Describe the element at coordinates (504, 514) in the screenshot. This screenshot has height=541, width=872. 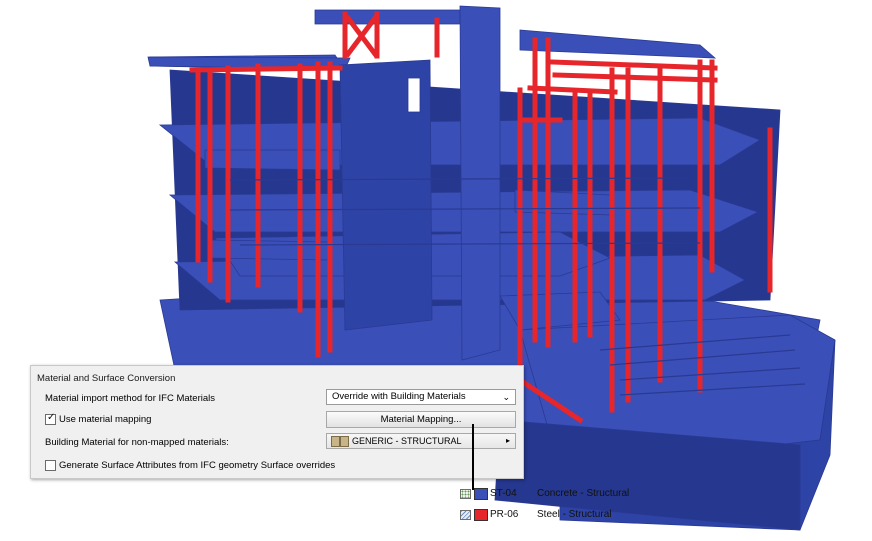
I see `legend-code: PR-06` at that location.